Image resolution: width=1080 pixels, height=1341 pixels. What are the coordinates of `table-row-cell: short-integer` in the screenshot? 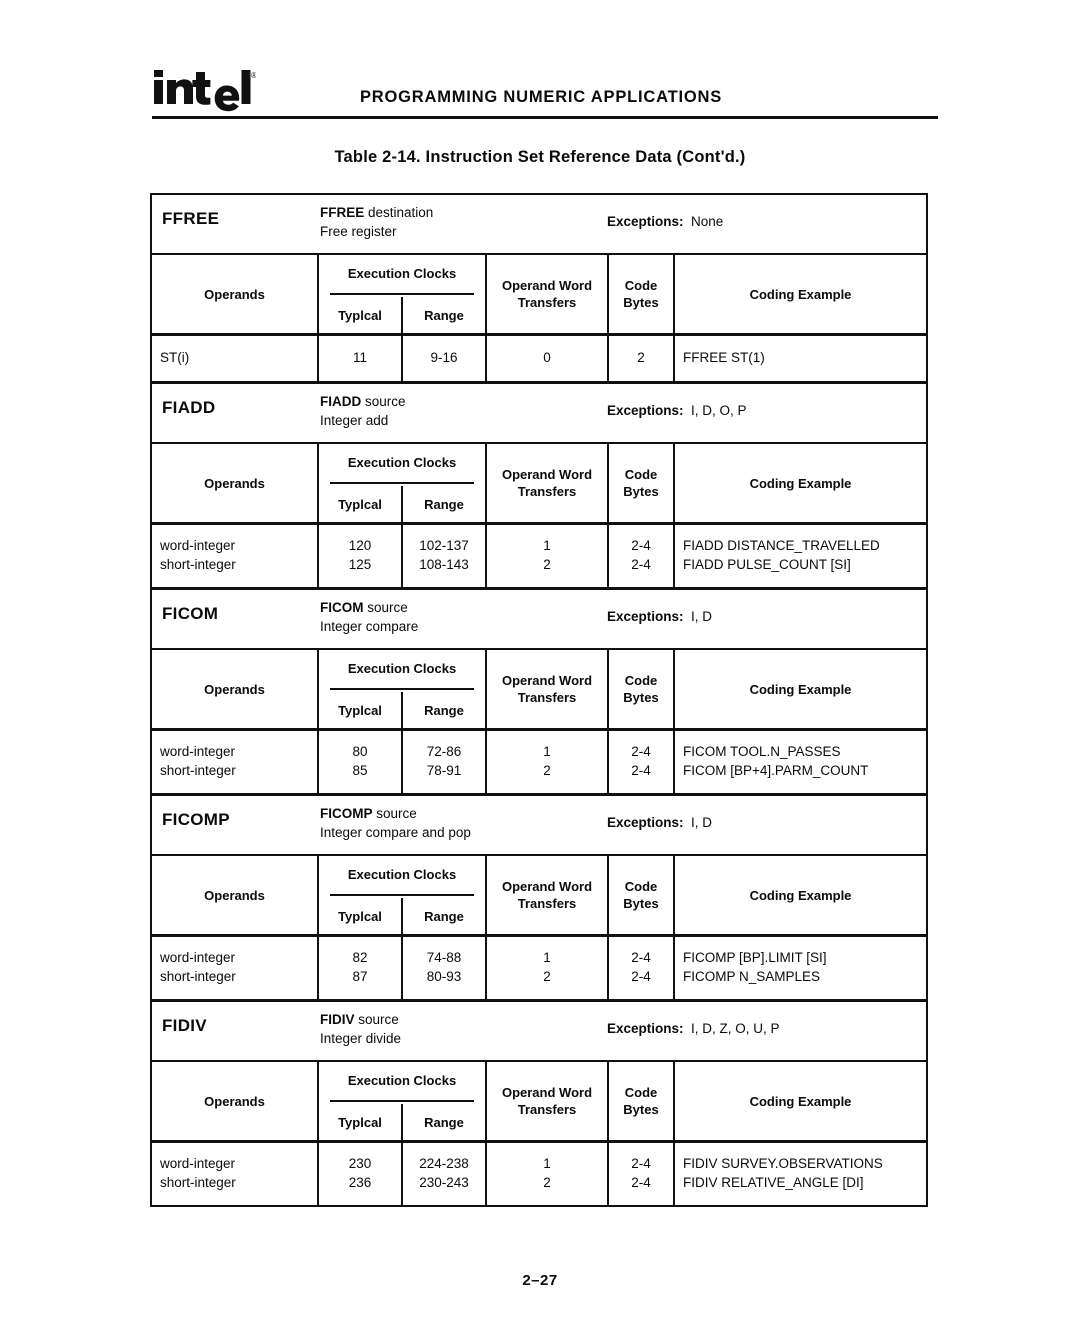 It's located at (198, 564).